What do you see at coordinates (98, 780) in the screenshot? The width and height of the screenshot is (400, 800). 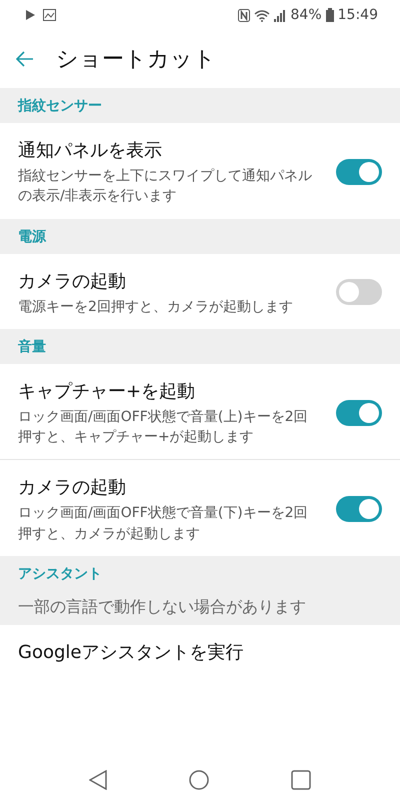 I see `back-nav-icon` at bounding box center [98, 780].